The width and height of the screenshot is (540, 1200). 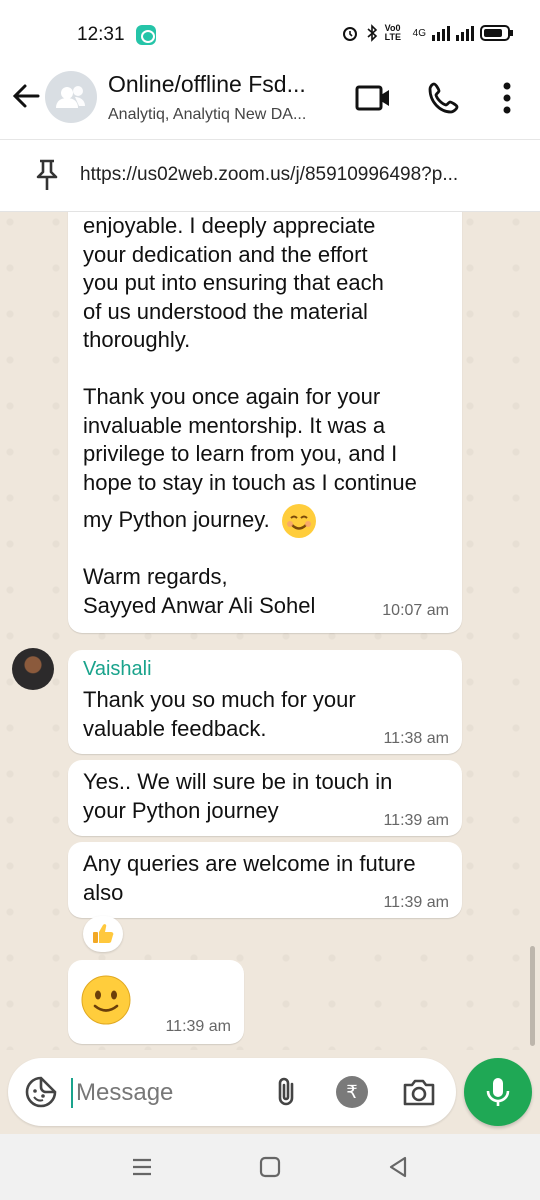 What do you see at coordinates (352, 1092) in the screenshot?
I see `rupee-icon: ₹` at bounding box center [352, 1092].